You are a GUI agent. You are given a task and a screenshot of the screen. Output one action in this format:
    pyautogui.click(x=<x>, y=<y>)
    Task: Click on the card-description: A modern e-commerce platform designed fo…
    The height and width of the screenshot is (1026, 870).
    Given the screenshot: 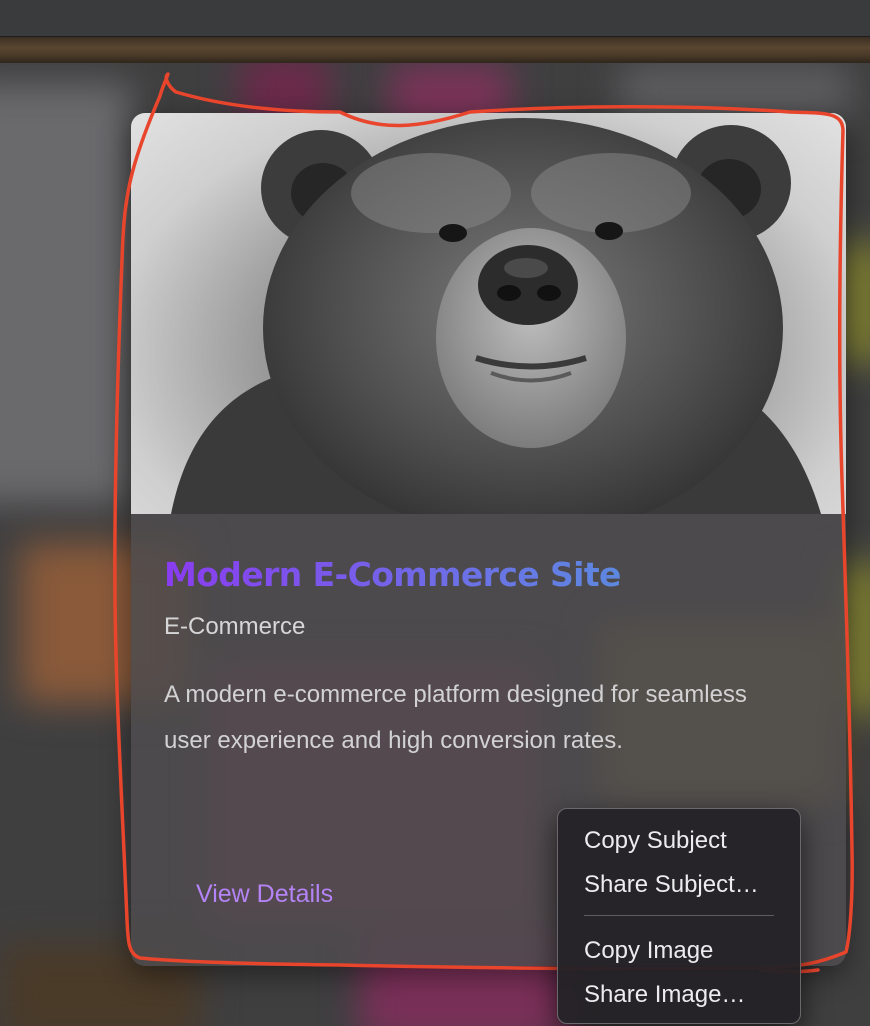 What is the action you would take?
    pyautogui.click(x=455, y=717)
    